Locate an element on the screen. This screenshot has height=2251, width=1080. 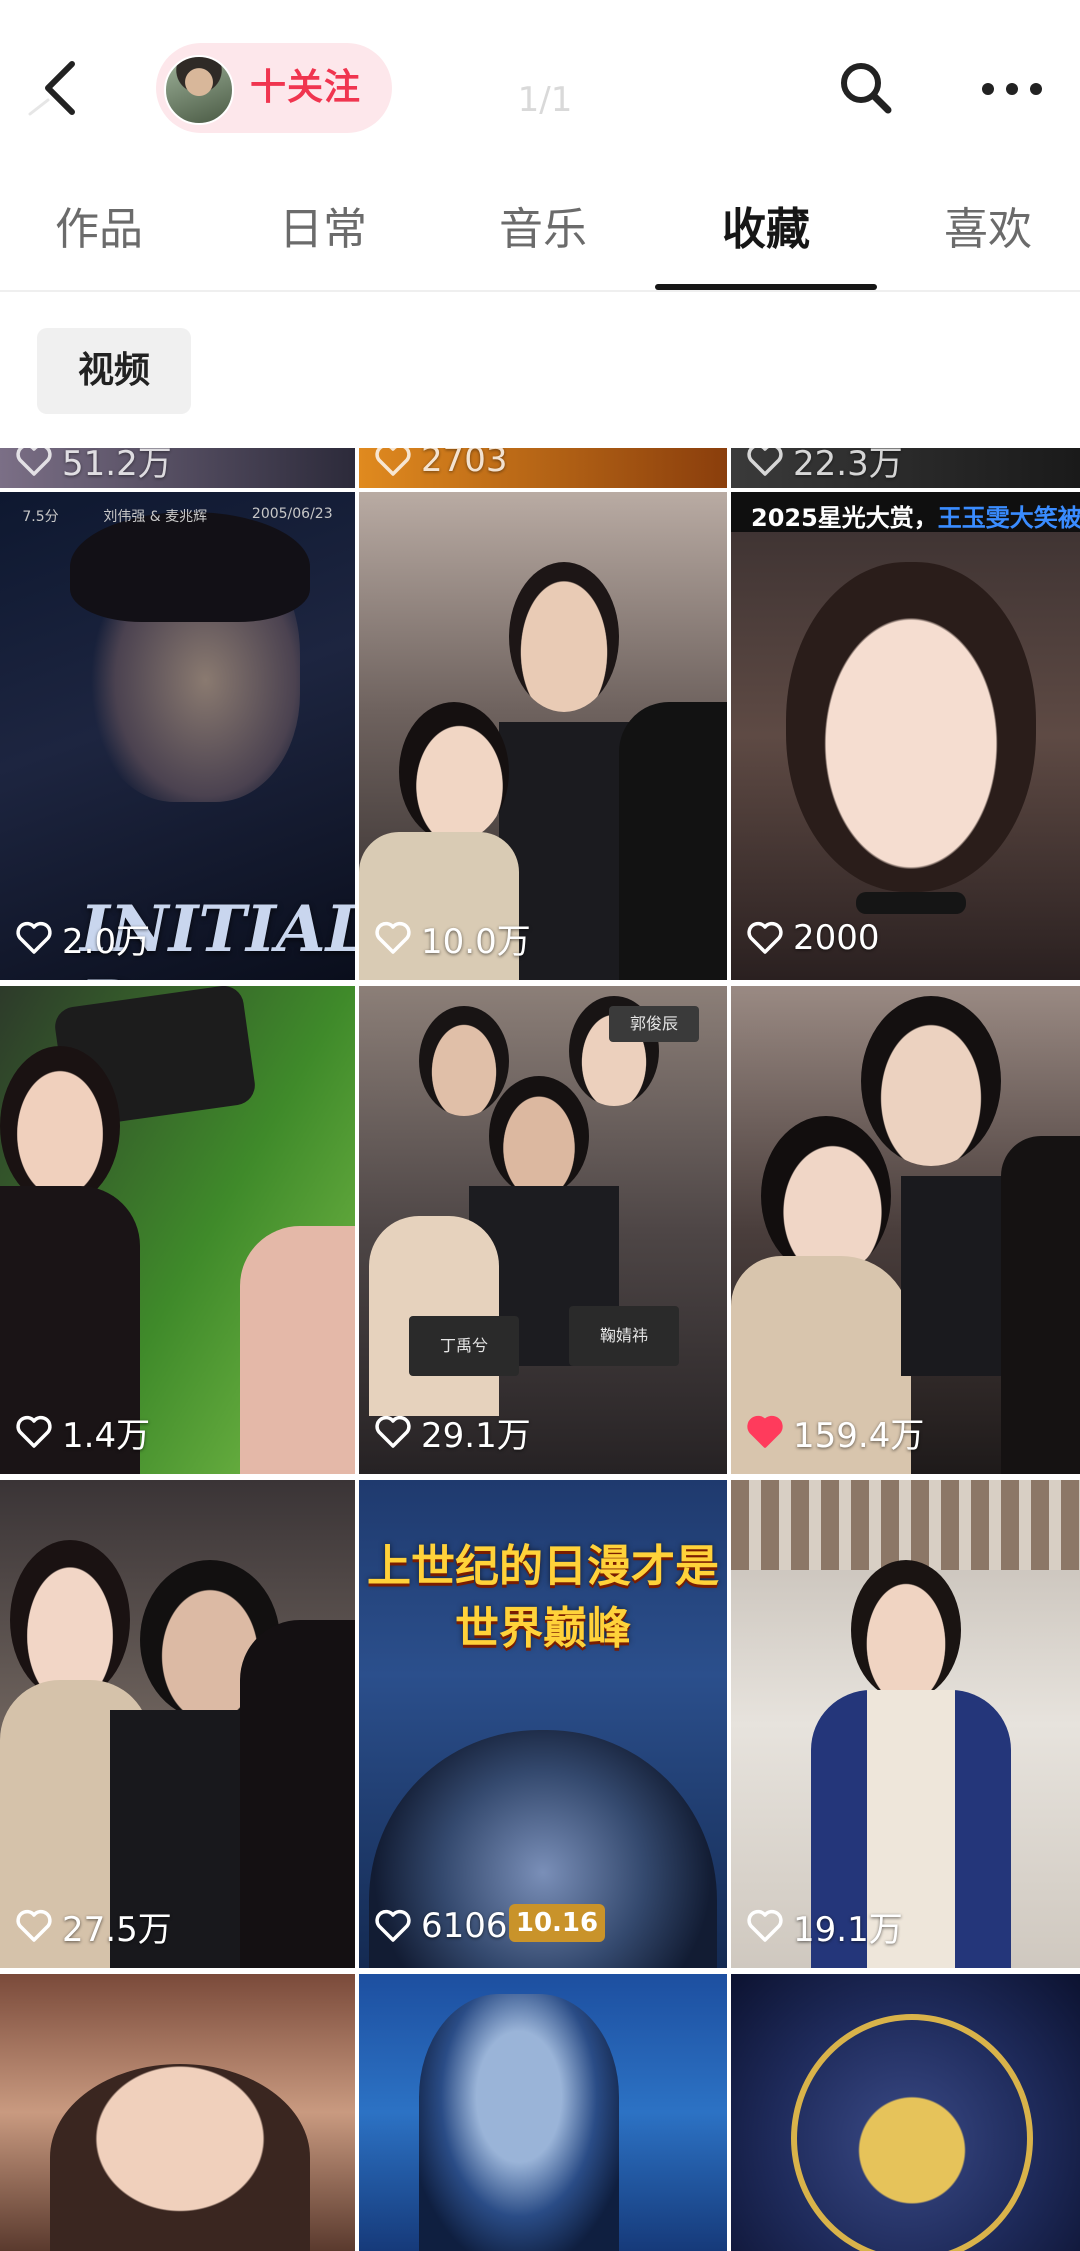
video-tile: 2025星光大赏，王玉雯大笑被抓包 2000 is located at coordinates (905, 736).